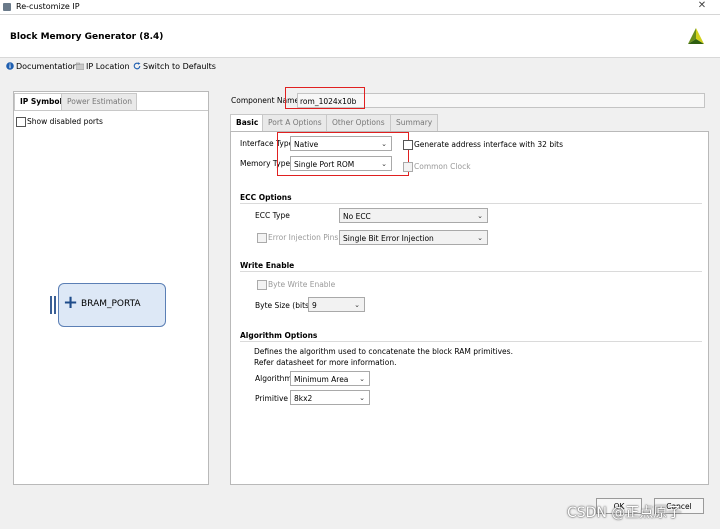 The height and width of the screenshot is (529, 720). I want to click on window-titlebar: Re-customize IP ✕, so click(360, 7).